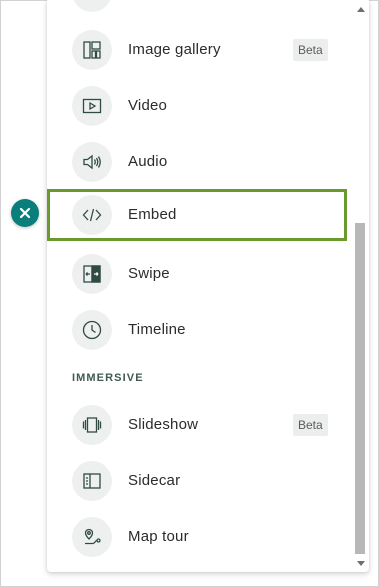  What do you see at coordinates (92, 330) in the screenshot?
I see `timeline-icon` at bounding box center [92, 330].